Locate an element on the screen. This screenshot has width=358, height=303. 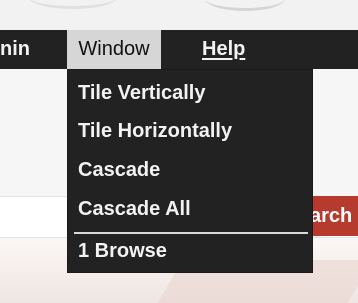
menu-item-tile-horizontally: Tile Horizontally is located at coordinates (155, 131).